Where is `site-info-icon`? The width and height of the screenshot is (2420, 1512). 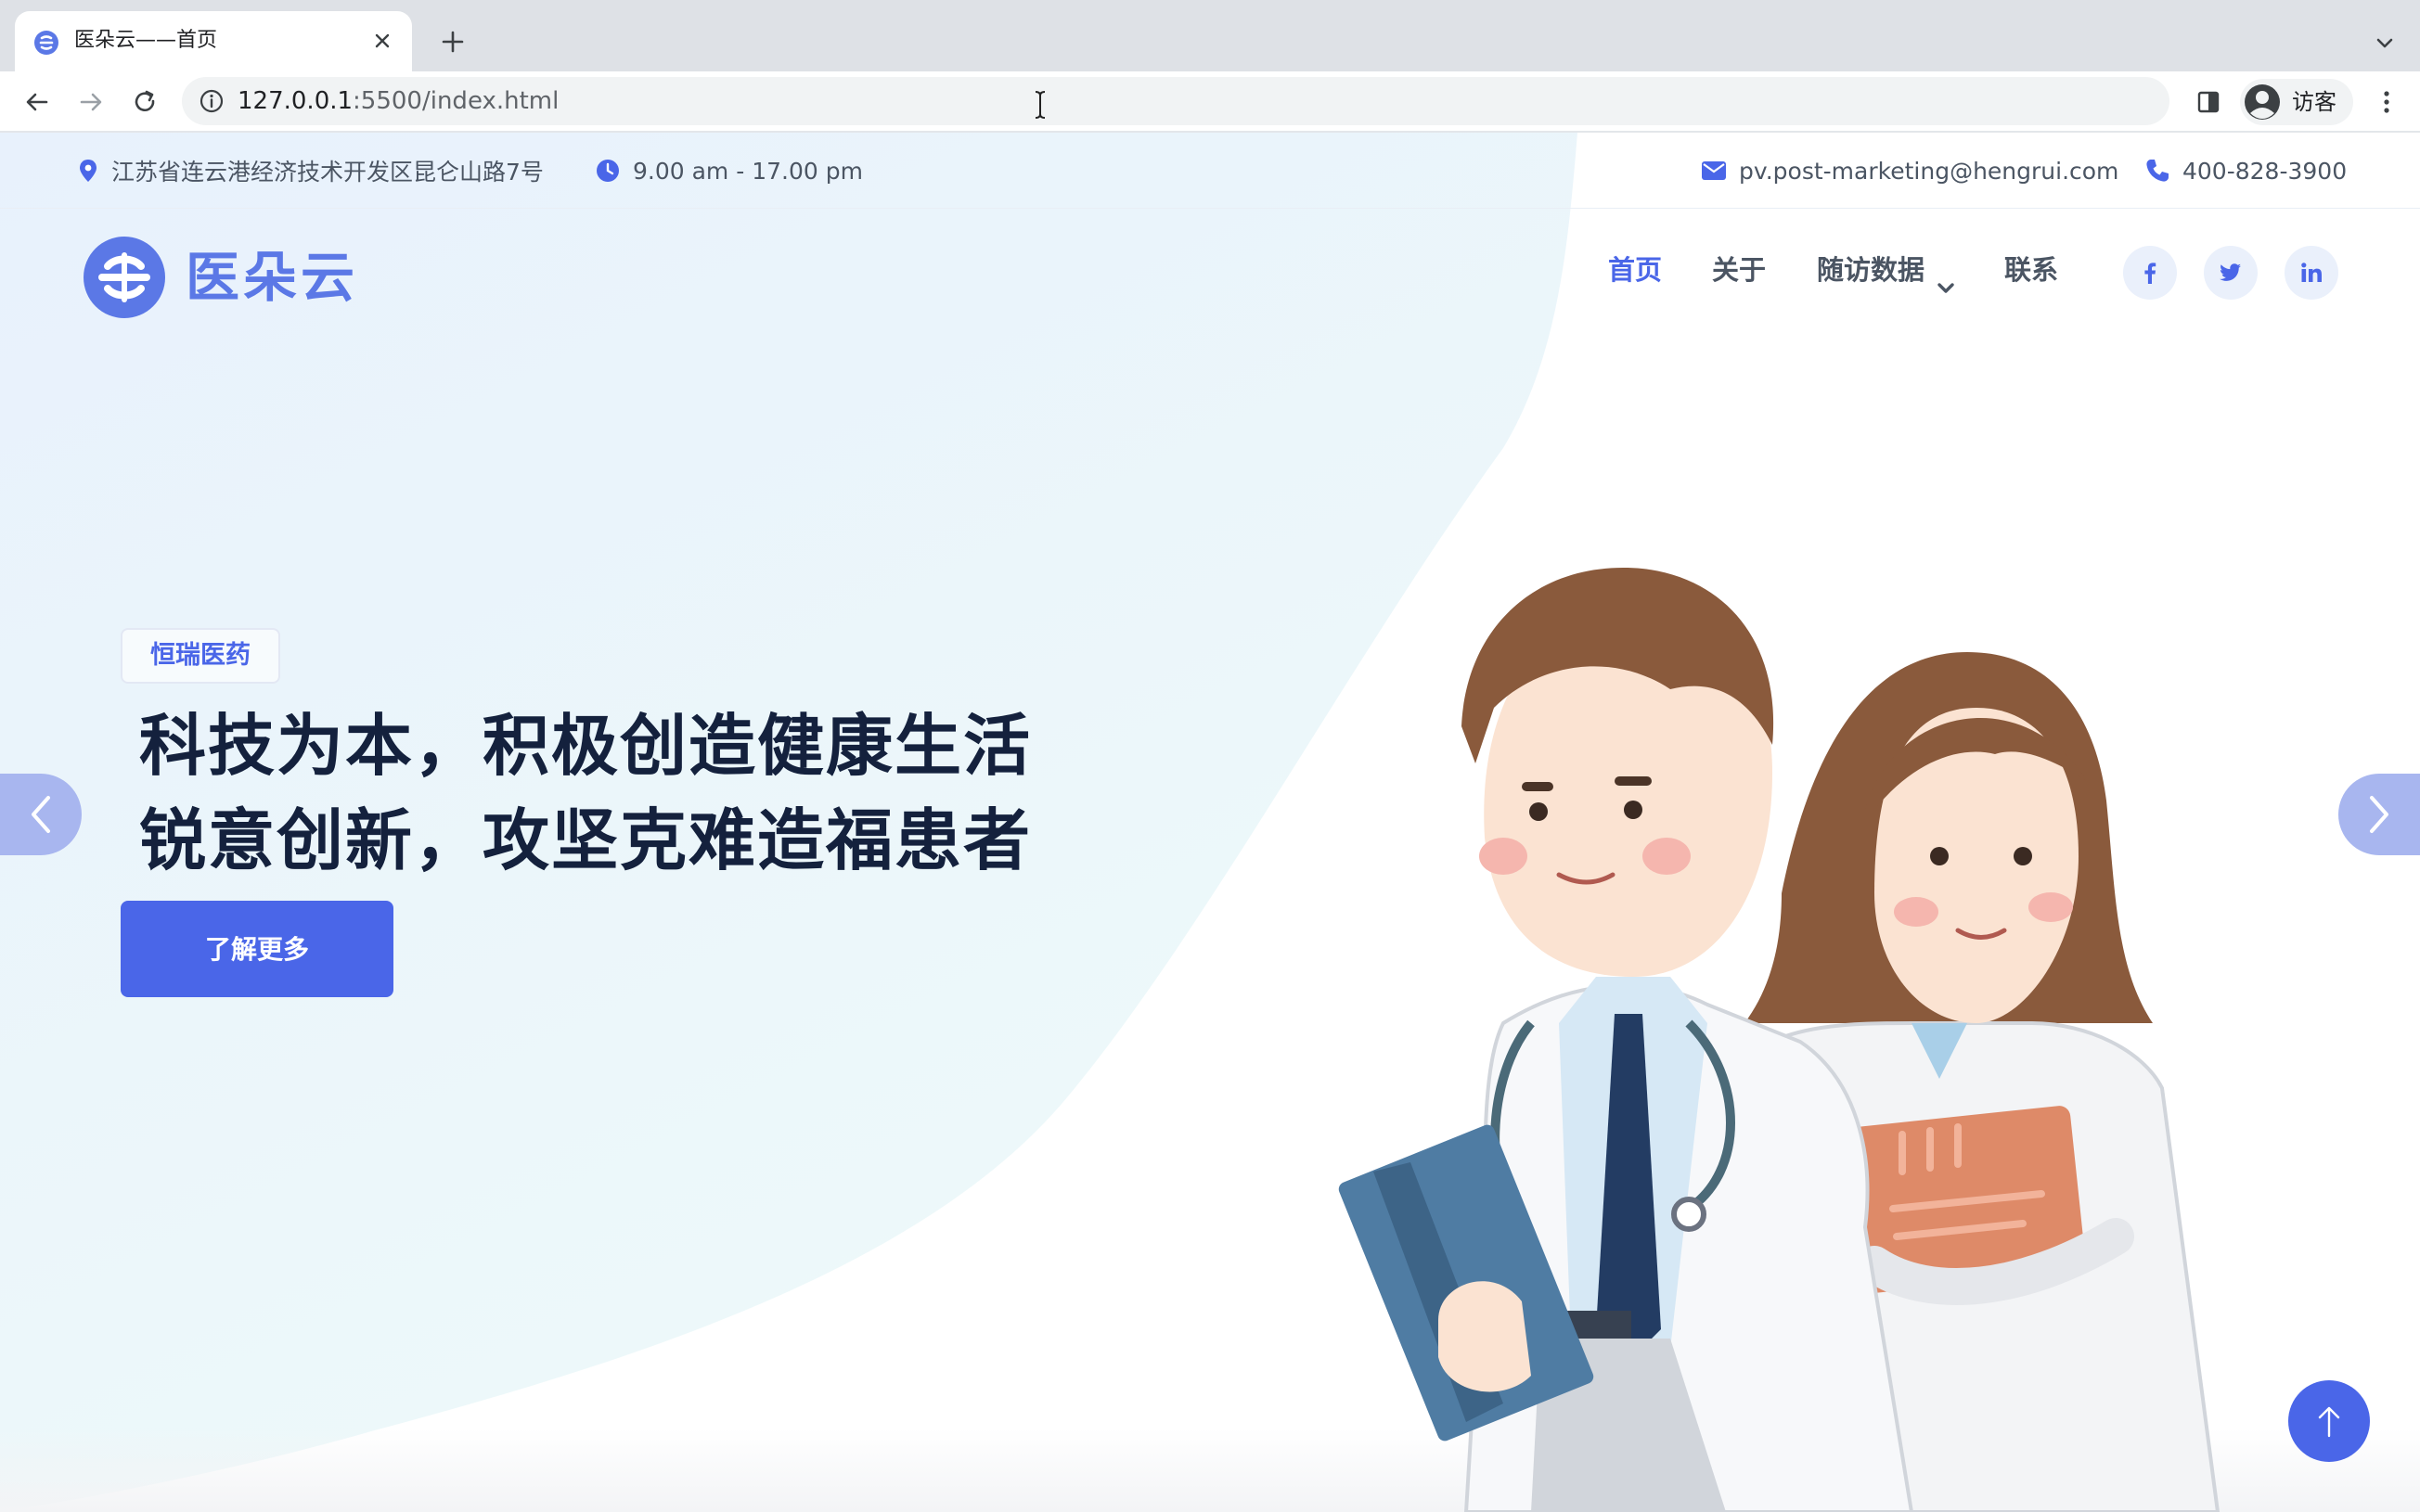
site-info-icon is located at coordinates (212, 101).